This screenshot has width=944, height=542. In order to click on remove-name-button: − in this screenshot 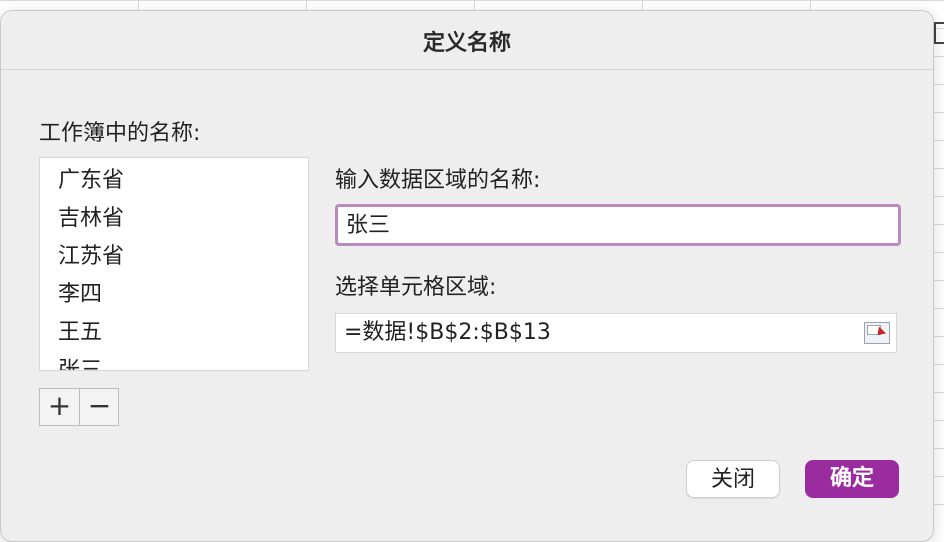, I will do `click(99, 407)`.